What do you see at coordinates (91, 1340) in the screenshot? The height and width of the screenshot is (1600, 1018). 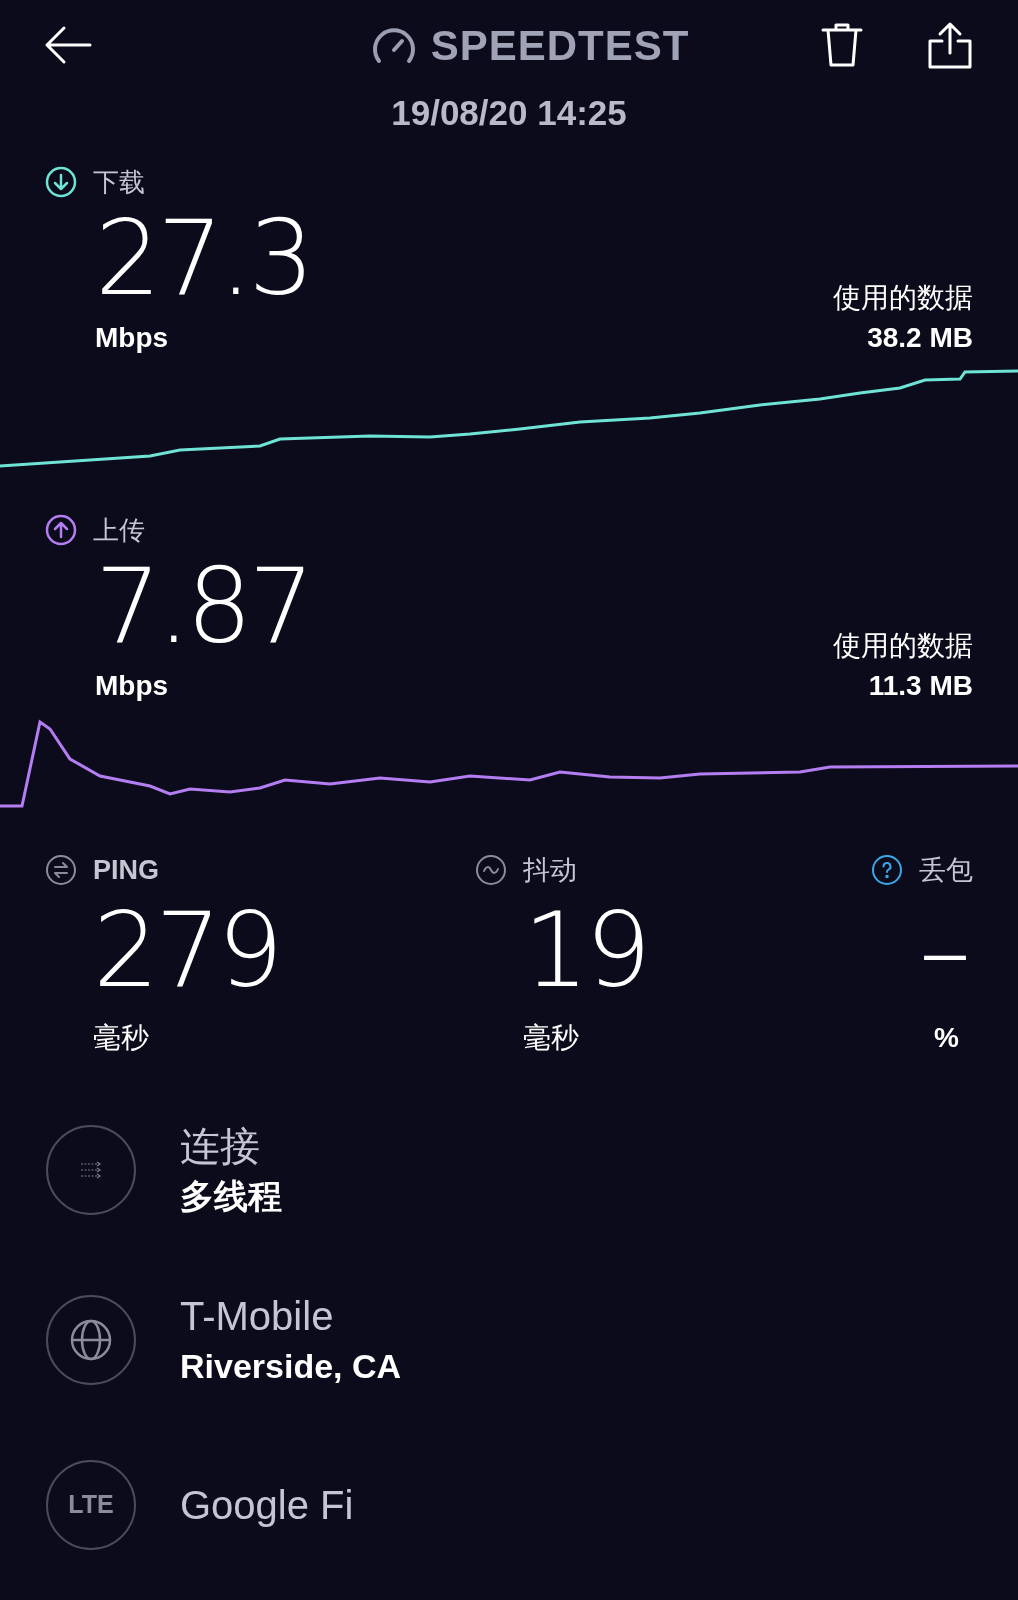 I see `globe-icon` at bounding box center [91, 1340].